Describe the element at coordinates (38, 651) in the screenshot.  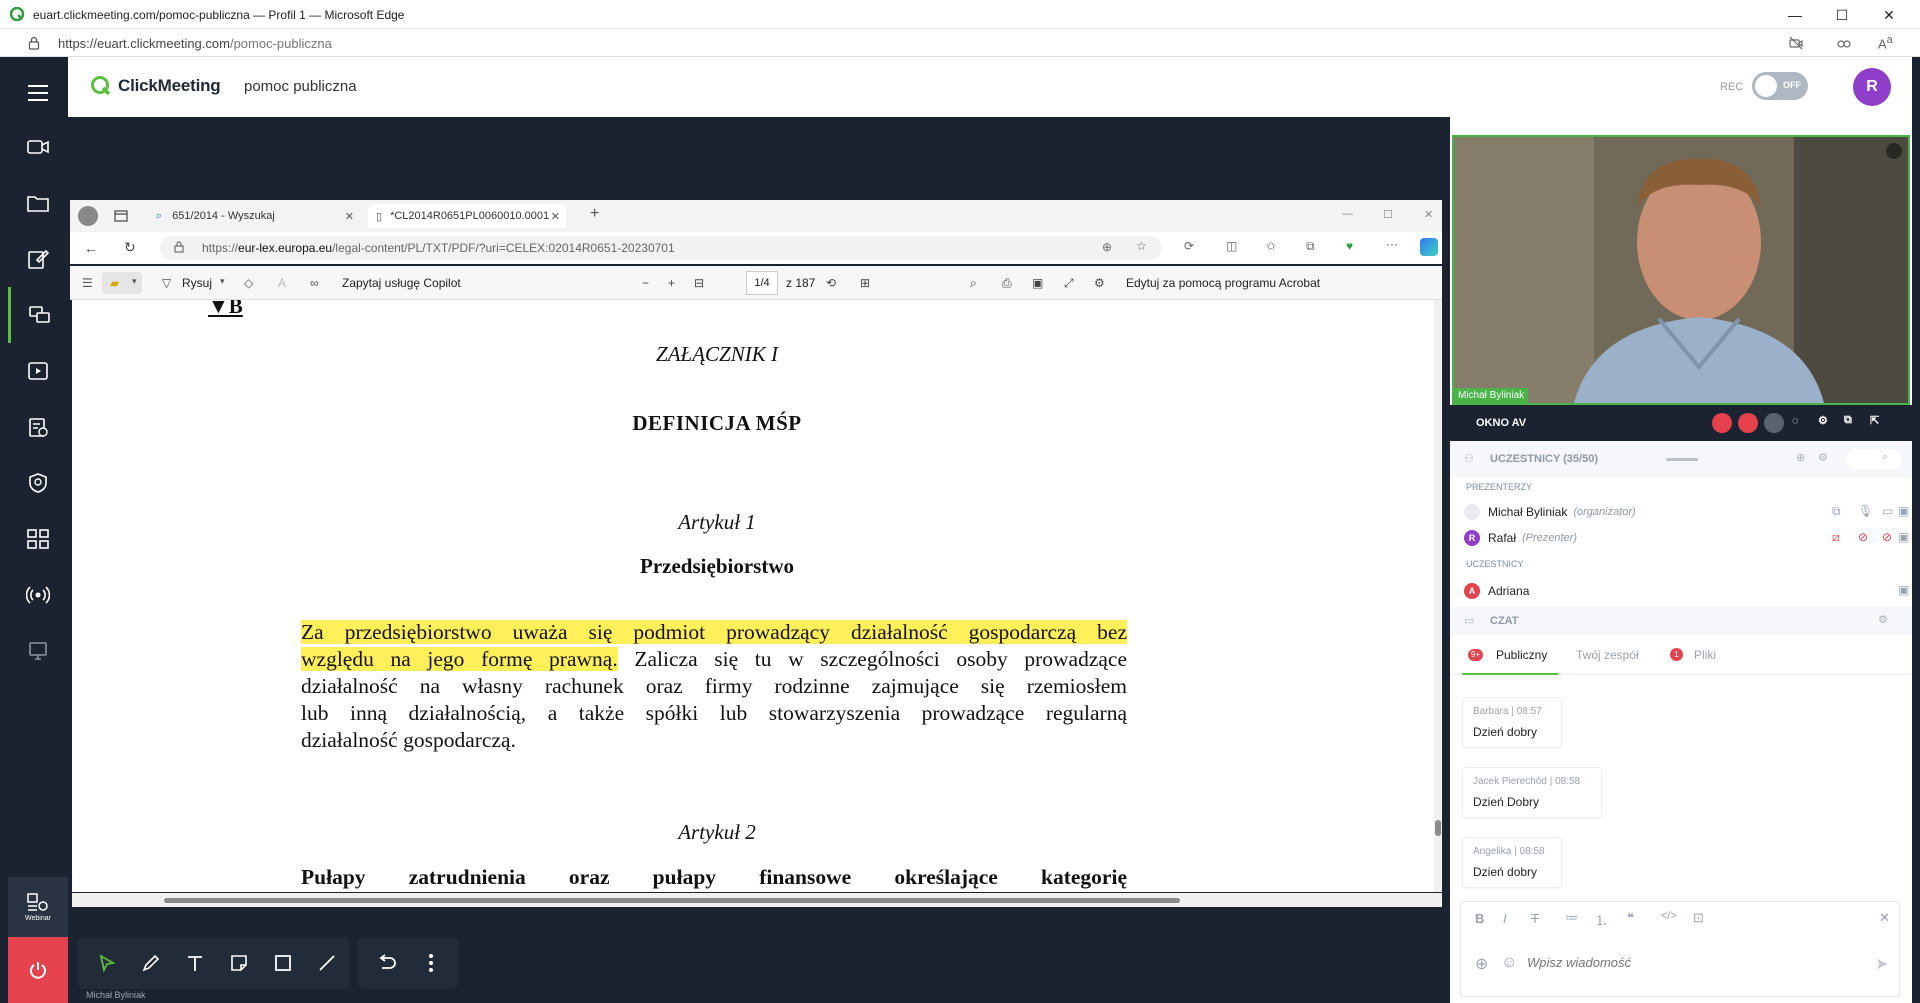
I see `nav-presenter-screen-button` at that location.